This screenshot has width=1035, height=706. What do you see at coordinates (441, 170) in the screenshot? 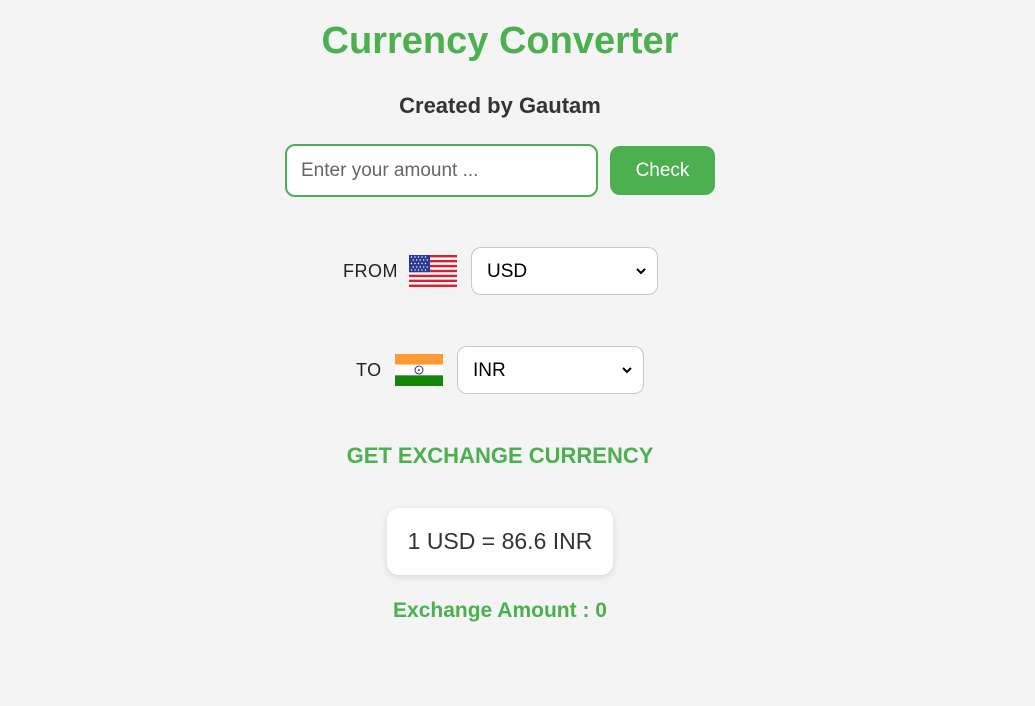
I see `amount-input` at bounding box center [441, 170].